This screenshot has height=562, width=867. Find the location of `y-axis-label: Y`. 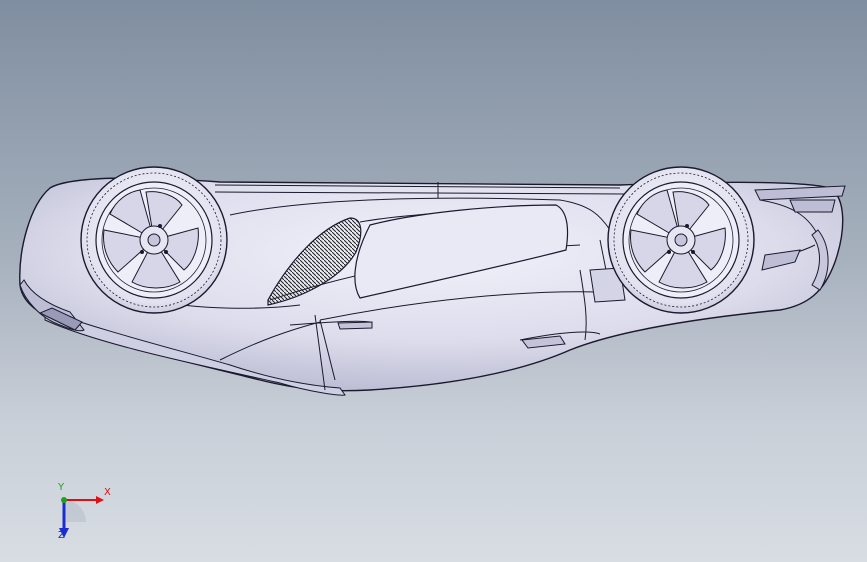

y-axis-label: Y is located at coordinates (61, 487).